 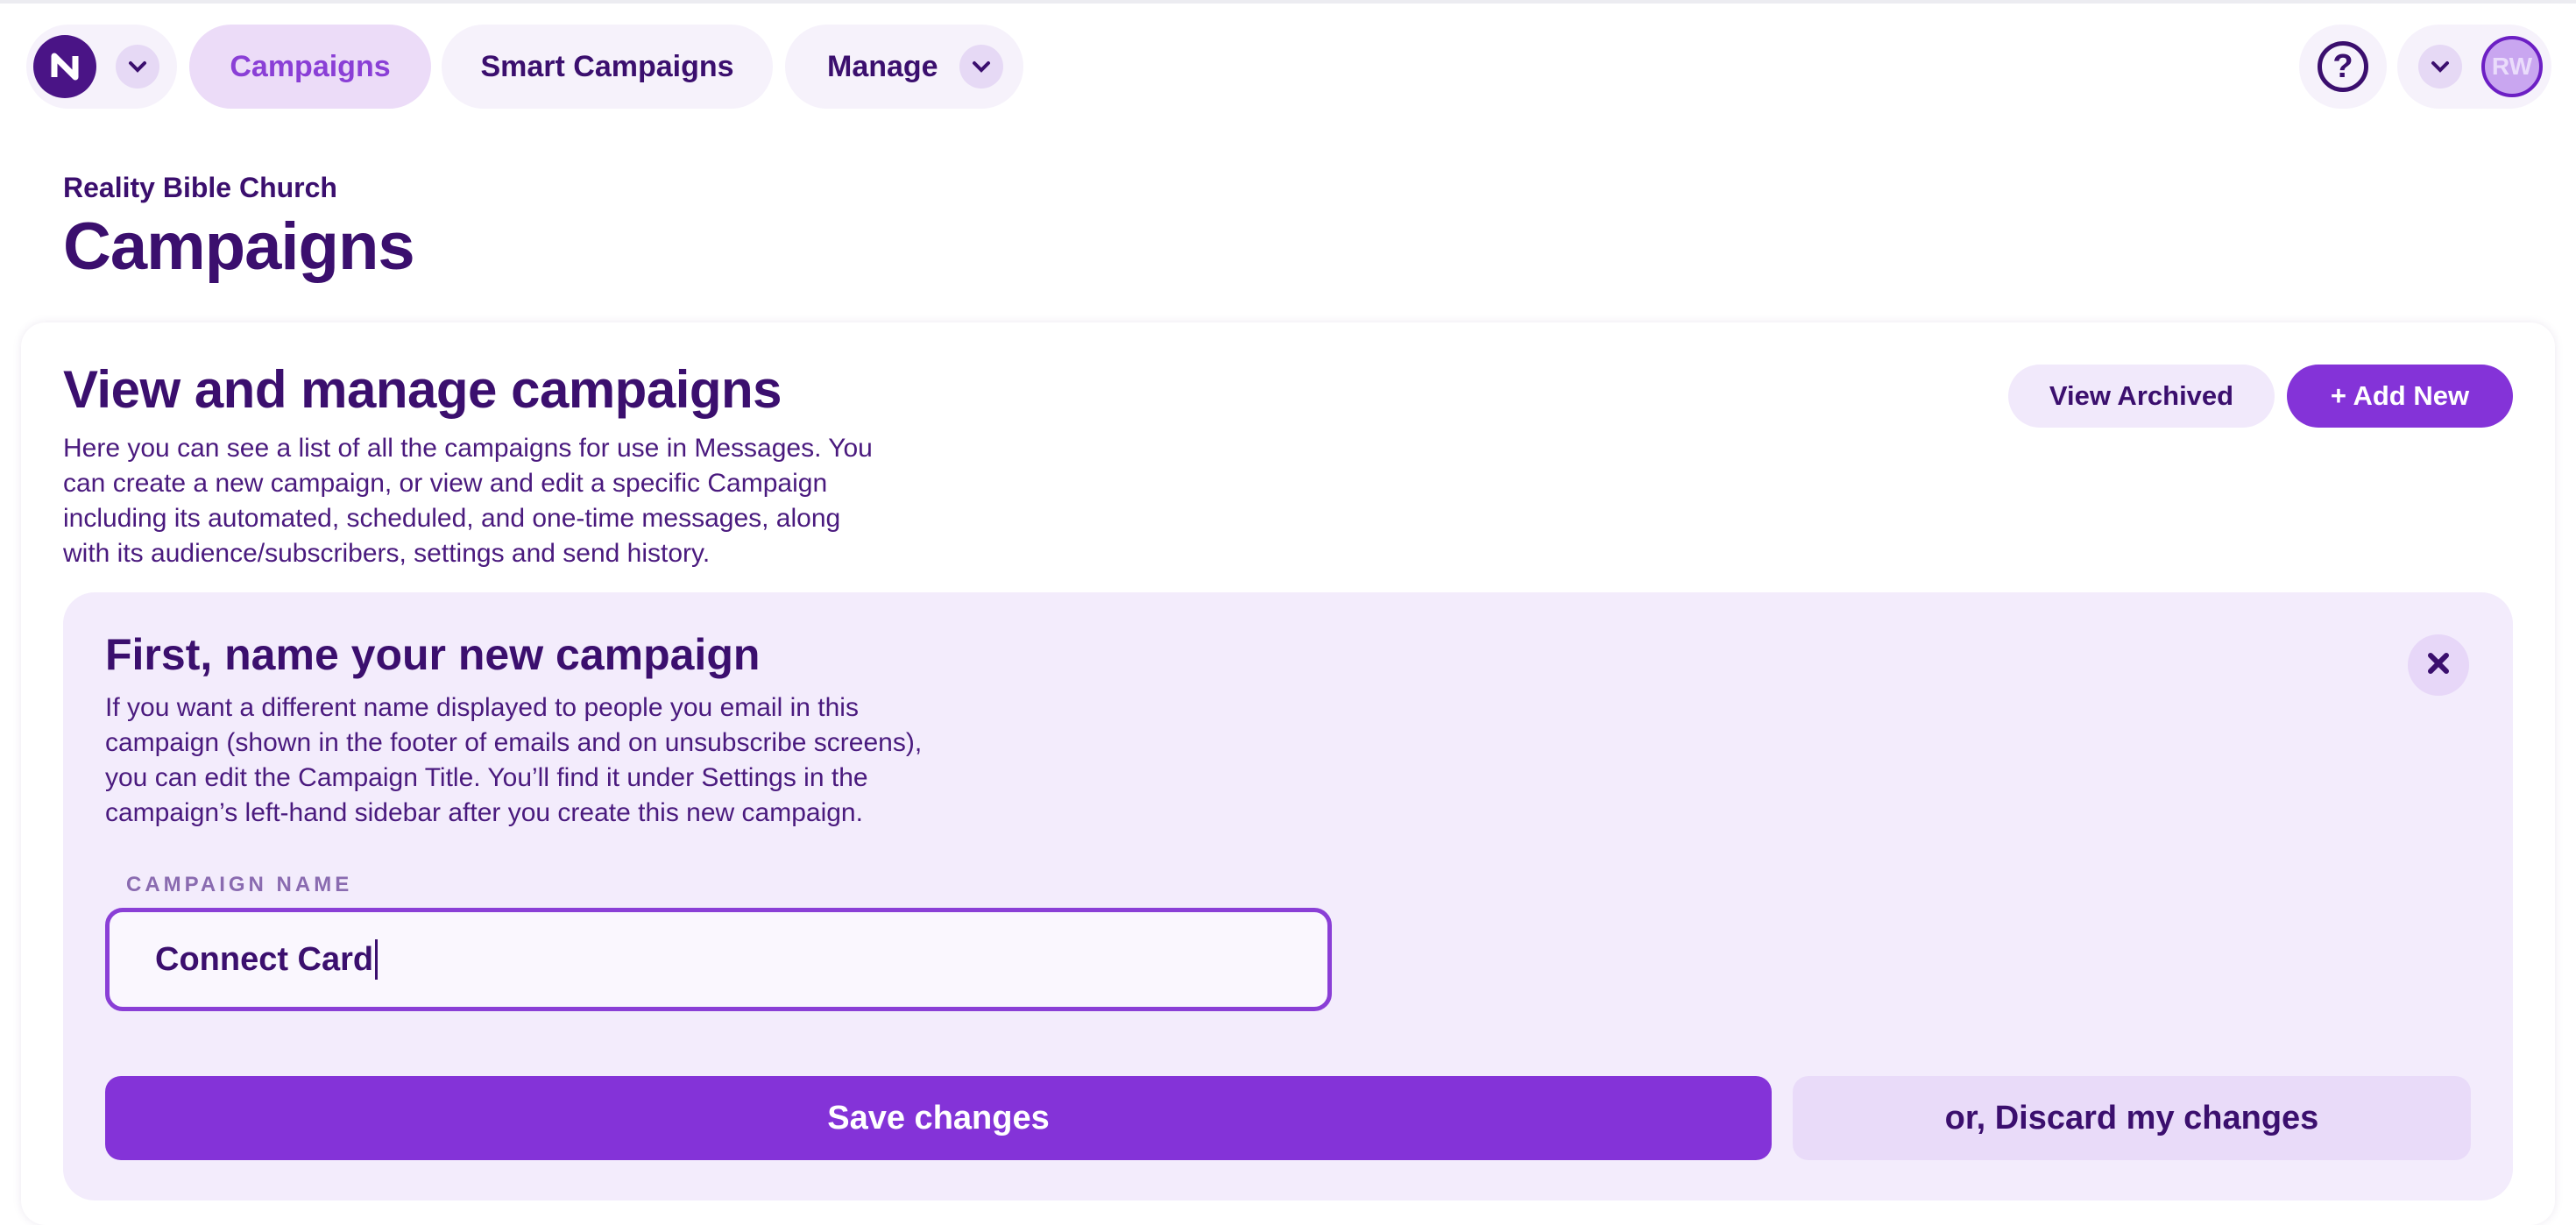 What do you see at coordinates (101, 67) in the screenshot?
I see `app-switcher` at bounding box center [101, 67].